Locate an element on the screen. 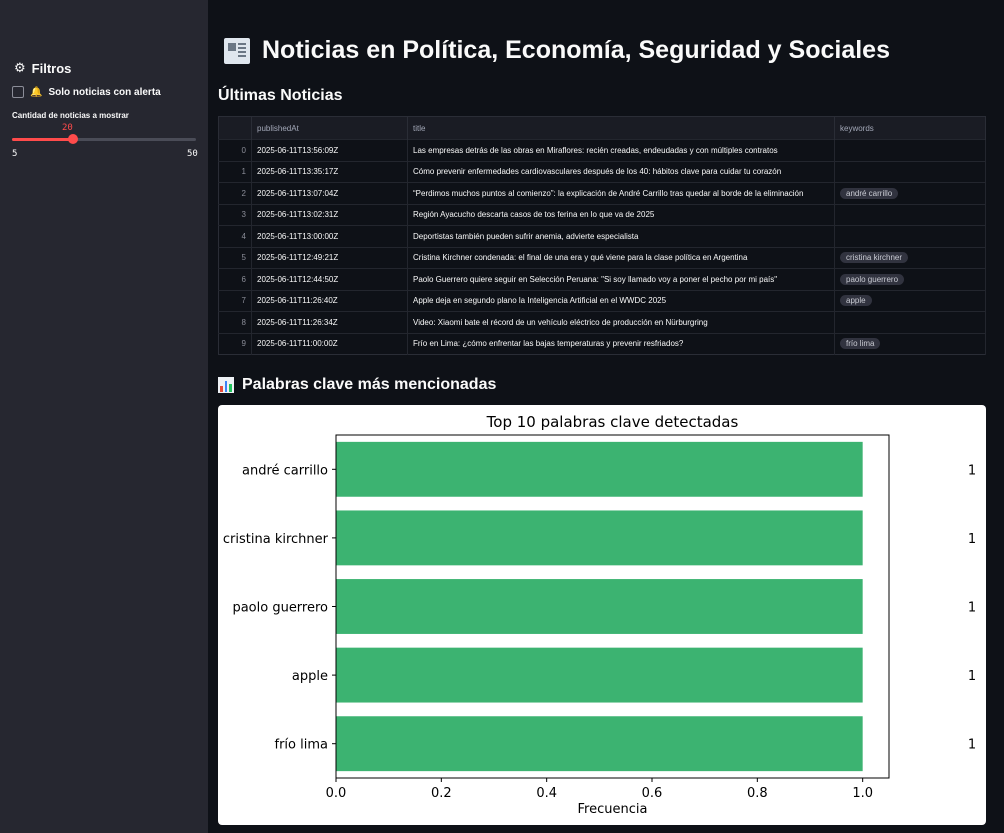 This screenshot has width=1004, height=833. row-published-at: 2025-06-11T12:49:21Z is located at coordinates (329, 257).